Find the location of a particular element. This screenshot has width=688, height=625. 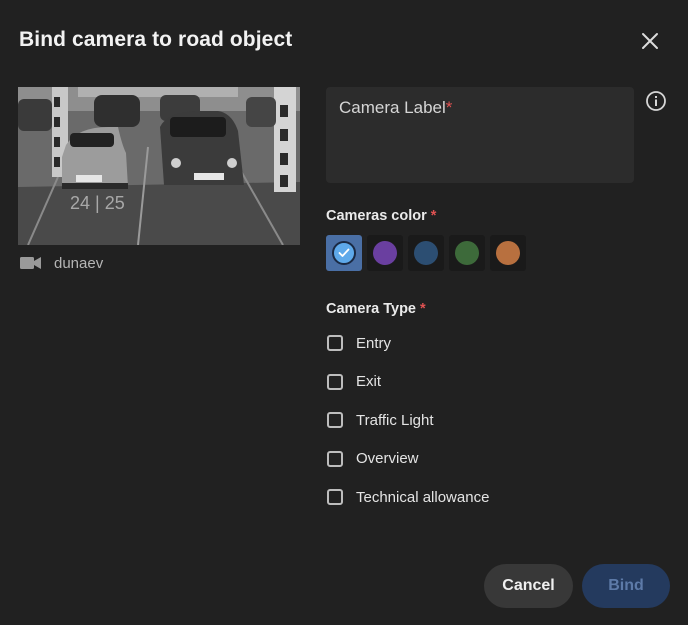

close-icon is located at coordinates (650, 41).